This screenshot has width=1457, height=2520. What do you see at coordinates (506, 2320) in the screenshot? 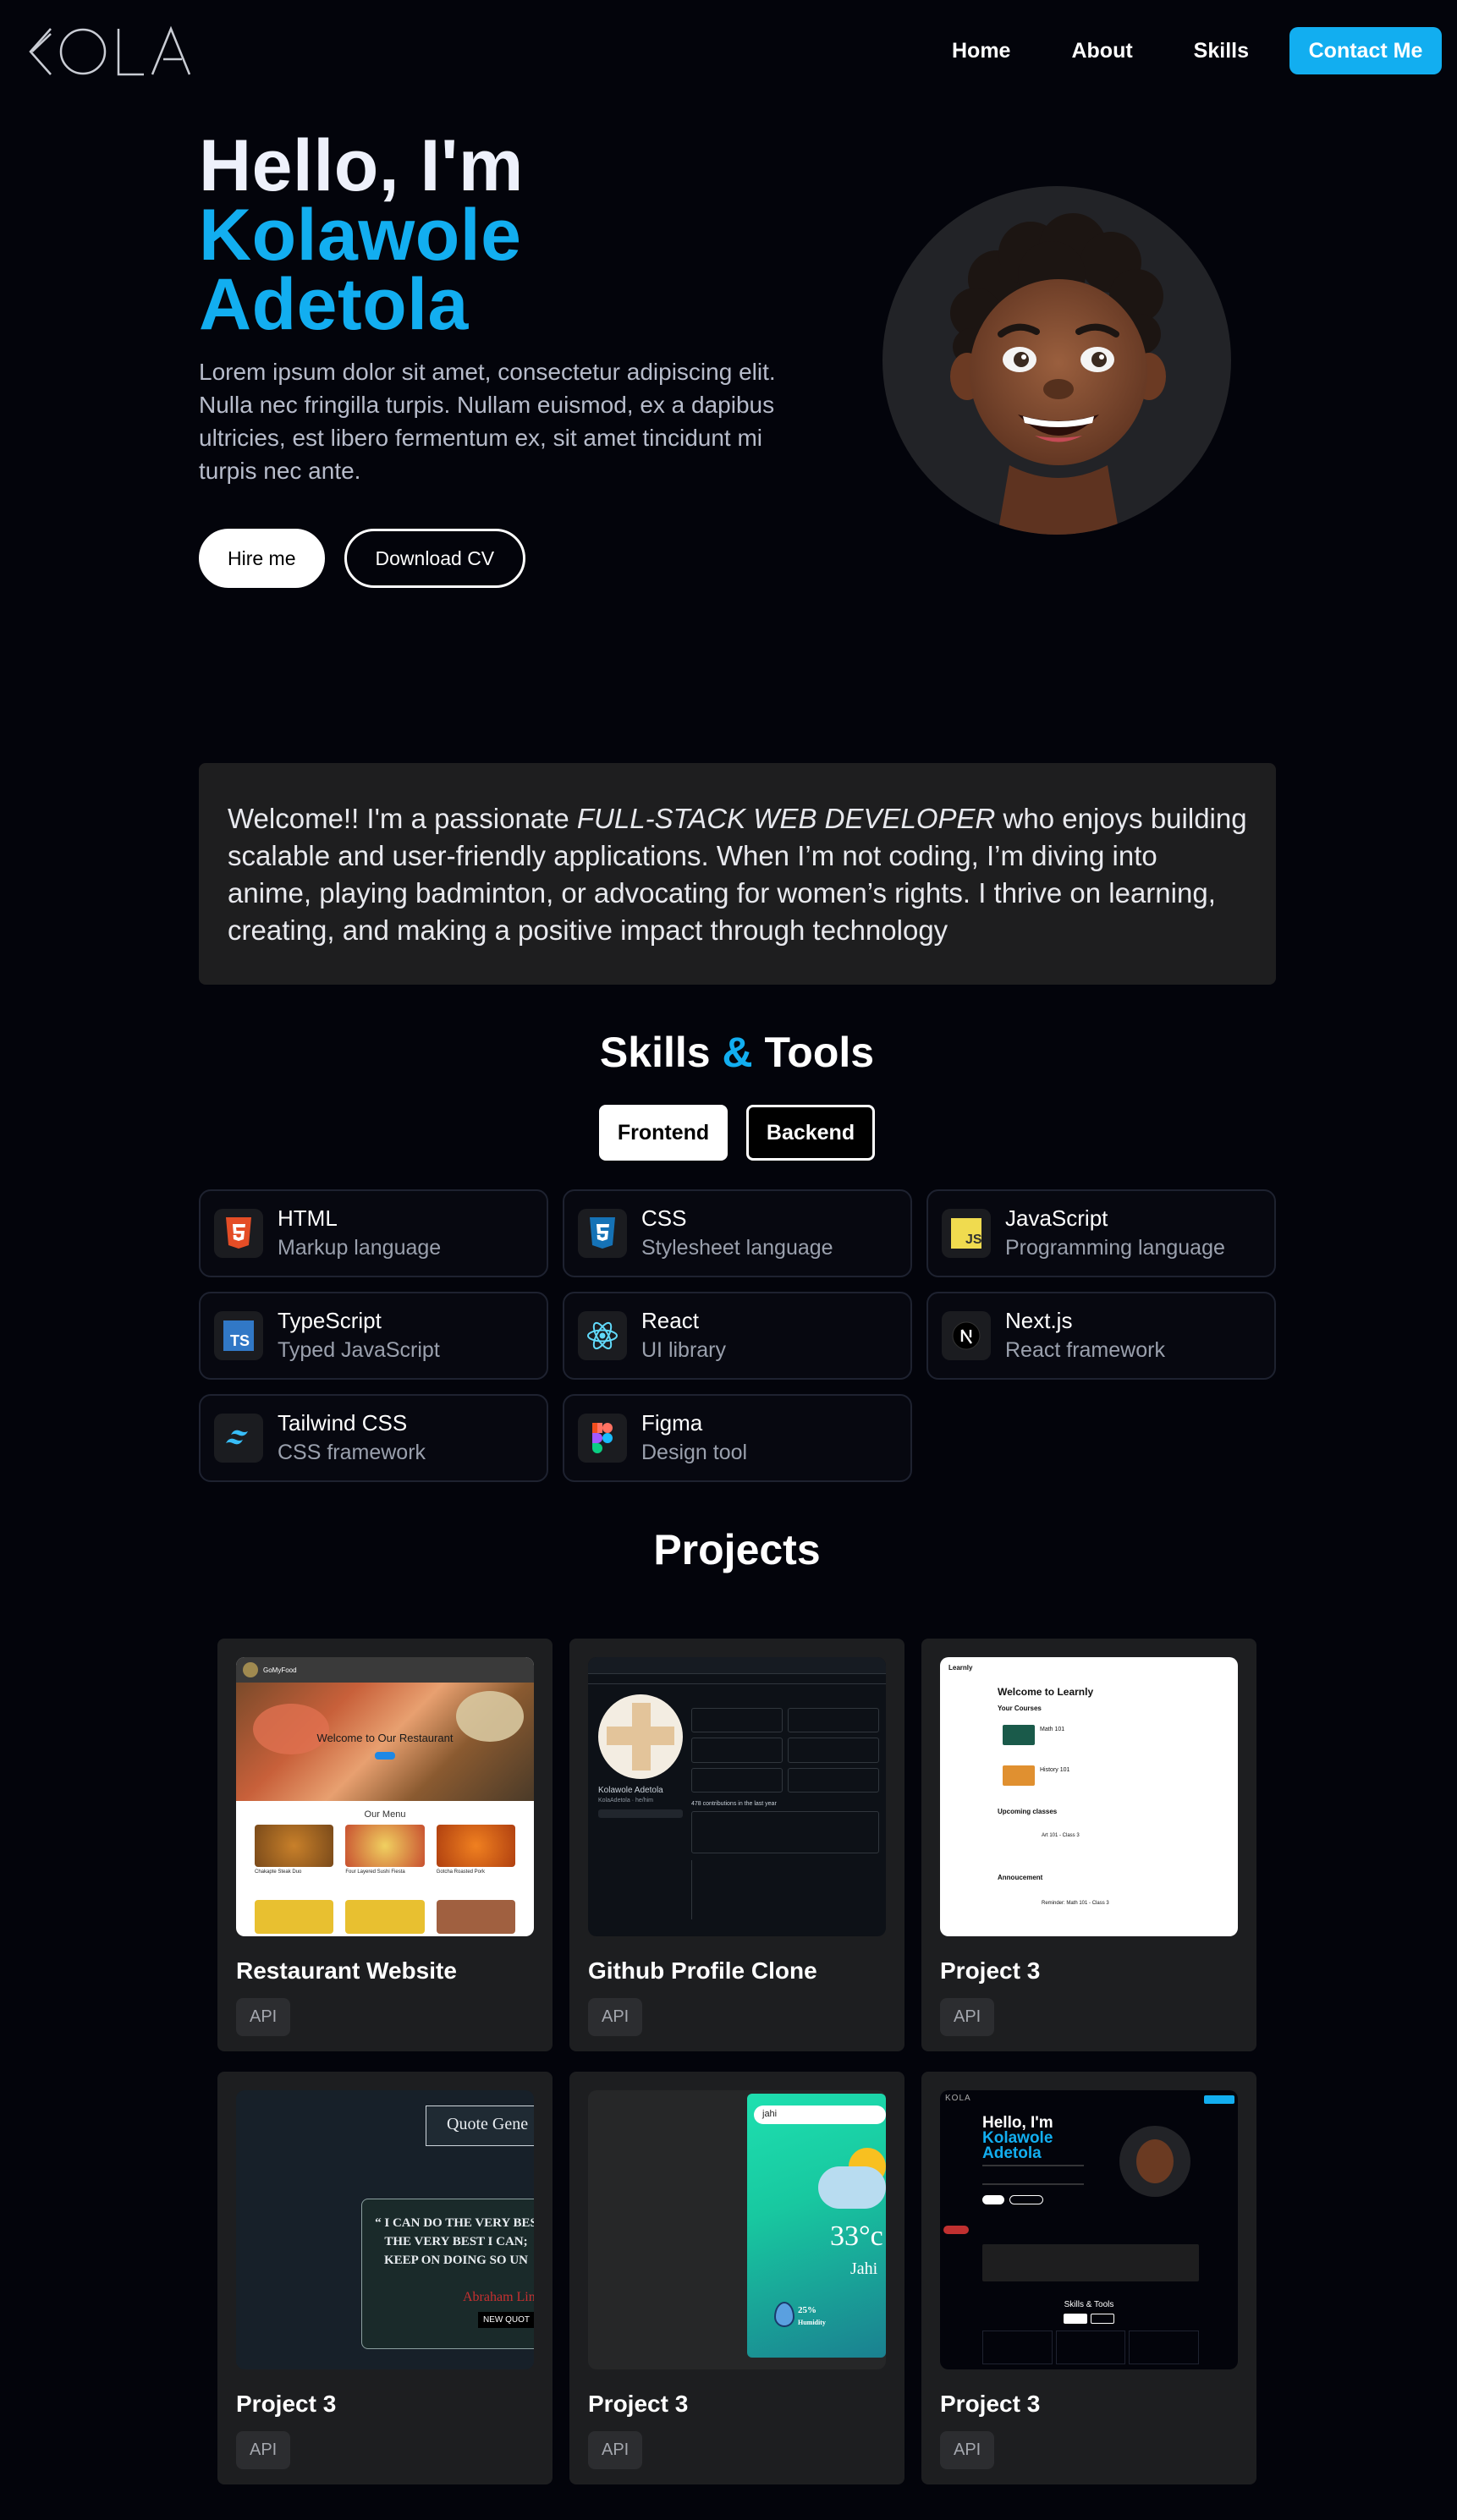
I see `thumb-new-quote: NEW QUOT` at bounding box center [506, 2320].